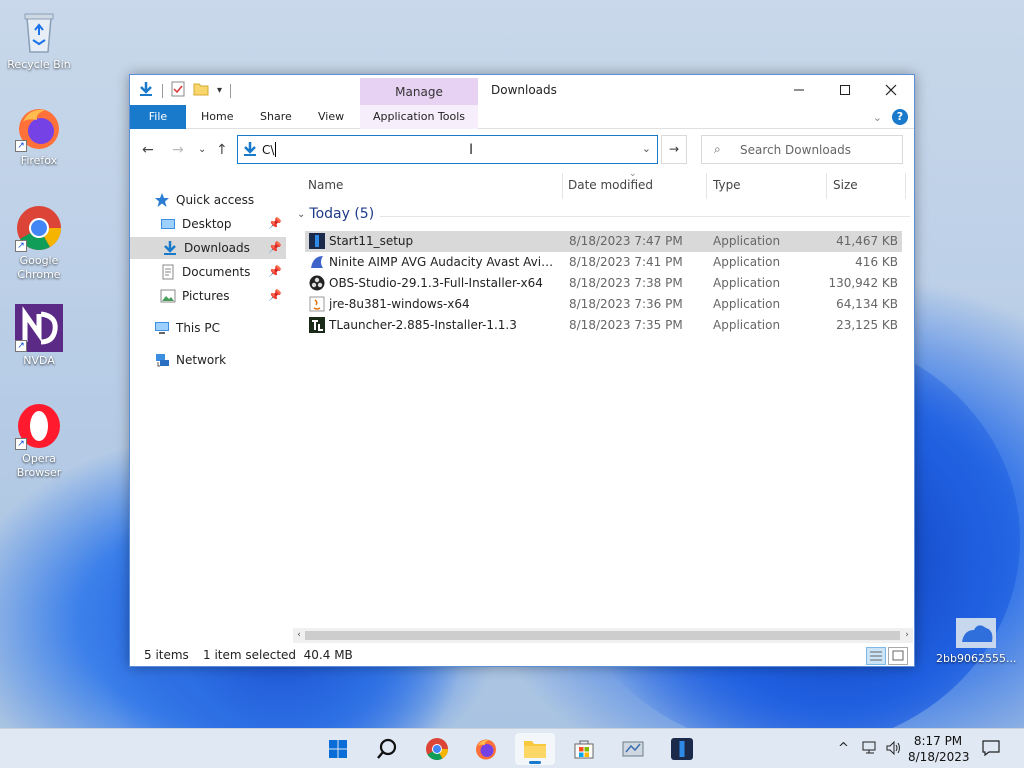 The image size is (1024, 768). Describe the element at coordinates (39, 441) in the screenshot. I see `desktop-icon-opera: ↗ Opera Browser` at that location.